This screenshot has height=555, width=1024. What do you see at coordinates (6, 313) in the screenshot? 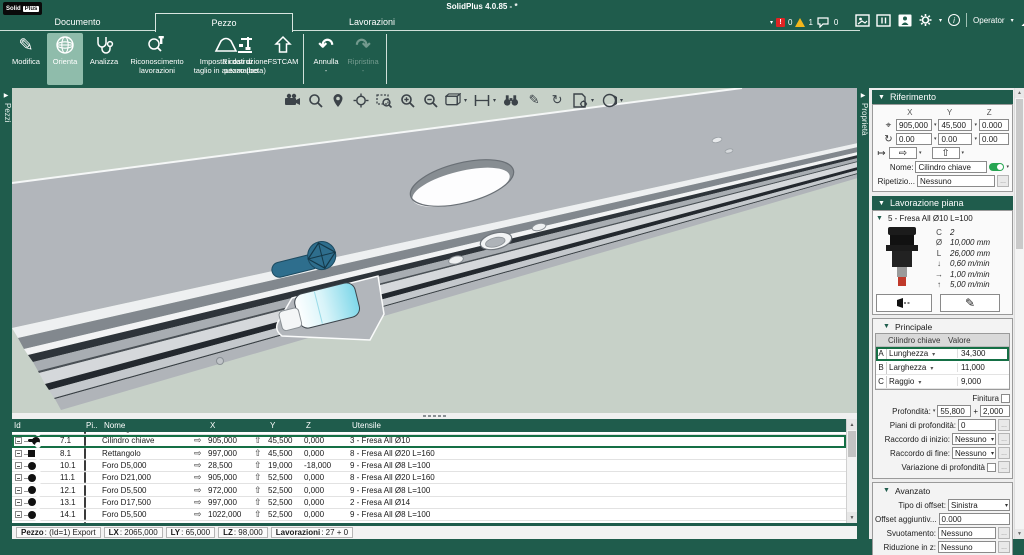
I see `left-panel-tab-pezzi: ▶ Pezzi` at bounding box center [6, 313].